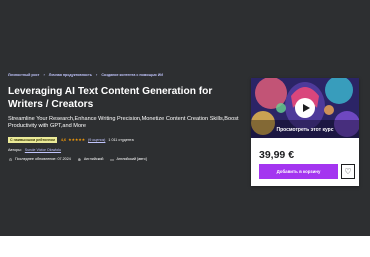  I want to click on language: ⊕ Английский, so click(90, 159).